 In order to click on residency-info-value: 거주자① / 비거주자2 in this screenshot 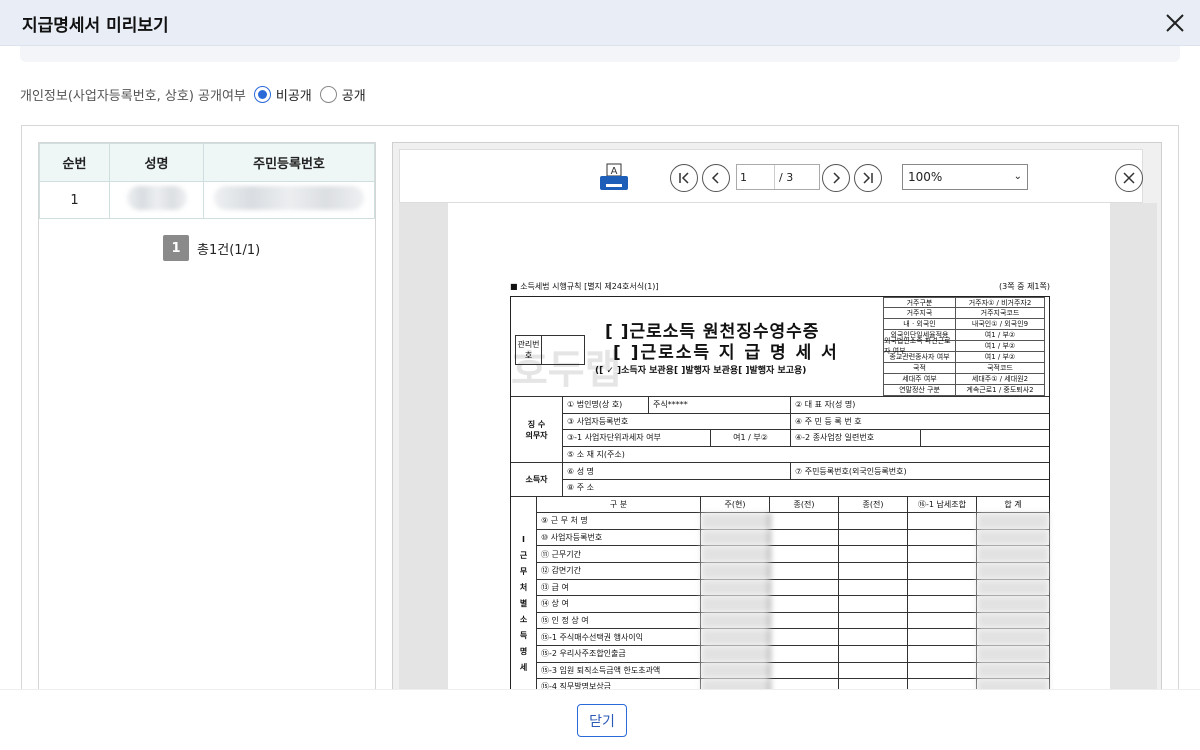, I will do `click(1000, 302)`.